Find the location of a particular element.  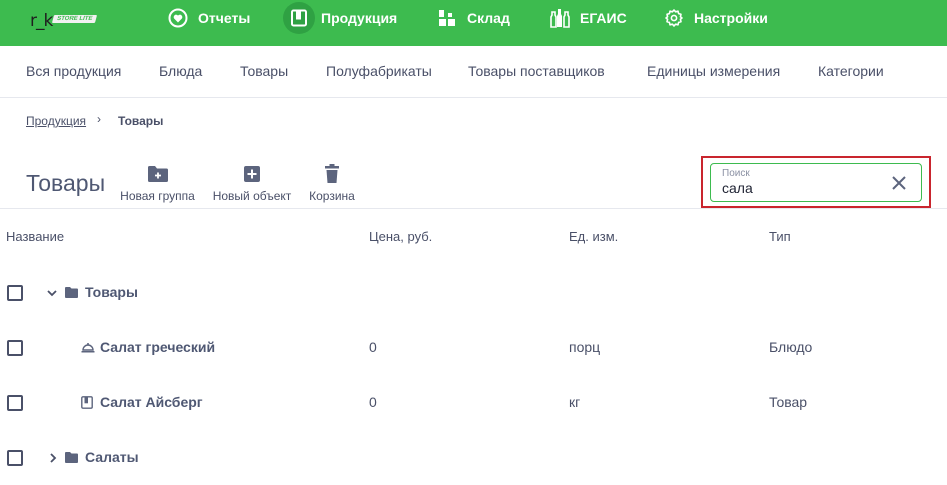

nav-settings-label: Настройки is located at coordinates (731, 18).